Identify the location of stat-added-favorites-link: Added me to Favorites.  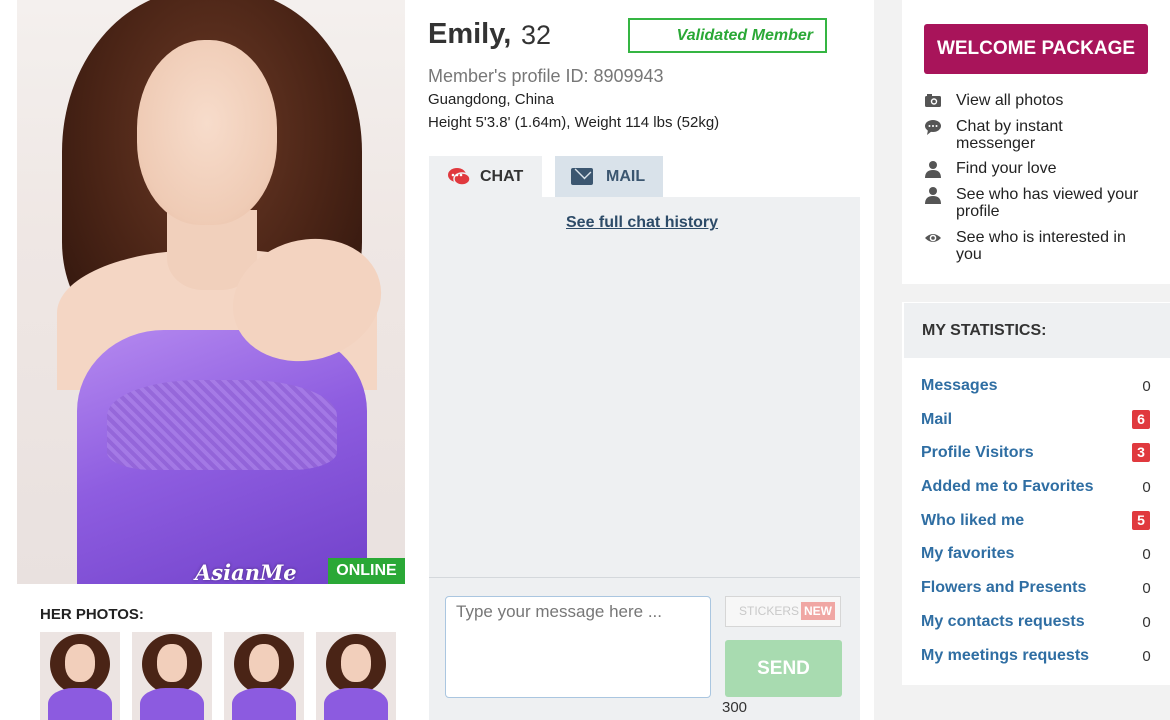
(1007, 487).